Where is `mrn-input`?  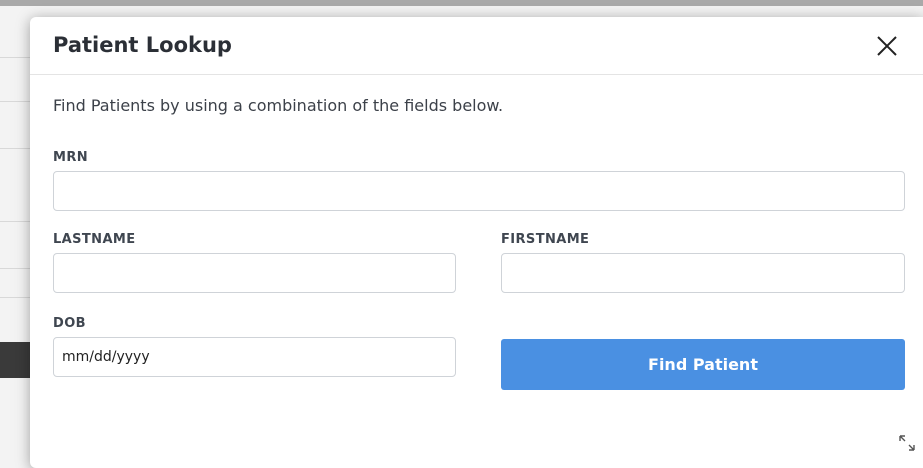 mrn-input is located at coordinates (479, 191).